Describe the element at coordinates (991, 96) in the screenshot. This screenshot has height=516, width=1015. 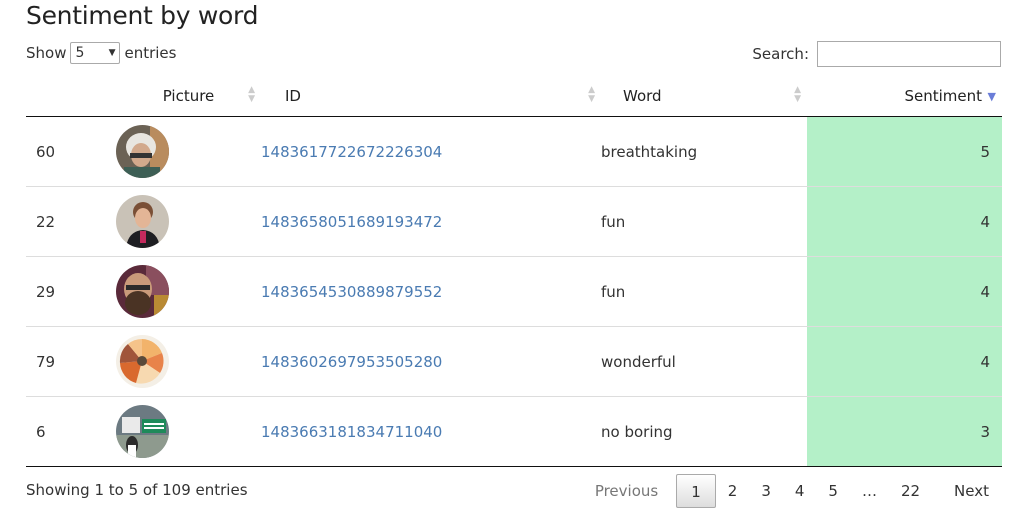
I see `sort-descending-icon: ▼` at that location.